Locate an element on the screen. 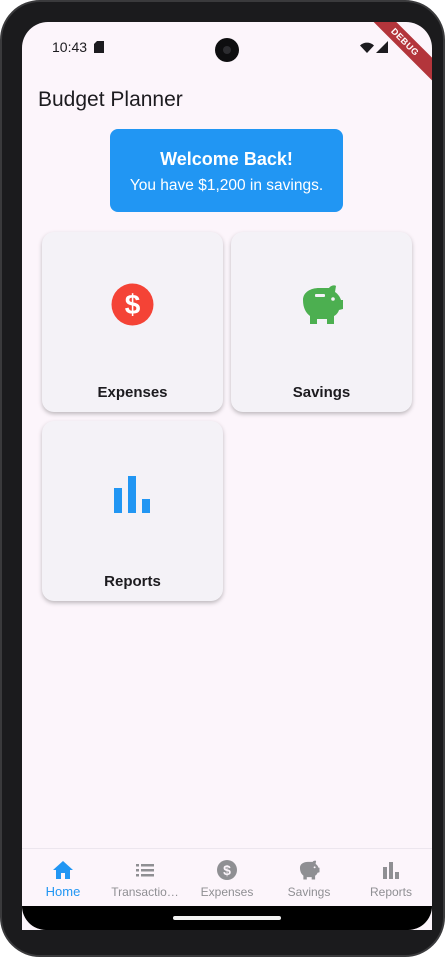 The image size is (445, 957). tile-reports: Reports is located at coordinates (132, 511).